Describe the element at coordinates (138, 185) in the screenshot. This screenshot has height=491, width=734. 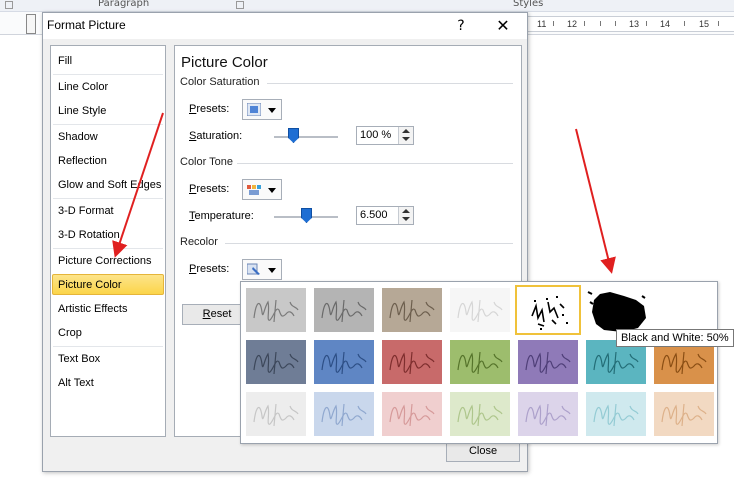
I see `red-arrow-left` at that location.